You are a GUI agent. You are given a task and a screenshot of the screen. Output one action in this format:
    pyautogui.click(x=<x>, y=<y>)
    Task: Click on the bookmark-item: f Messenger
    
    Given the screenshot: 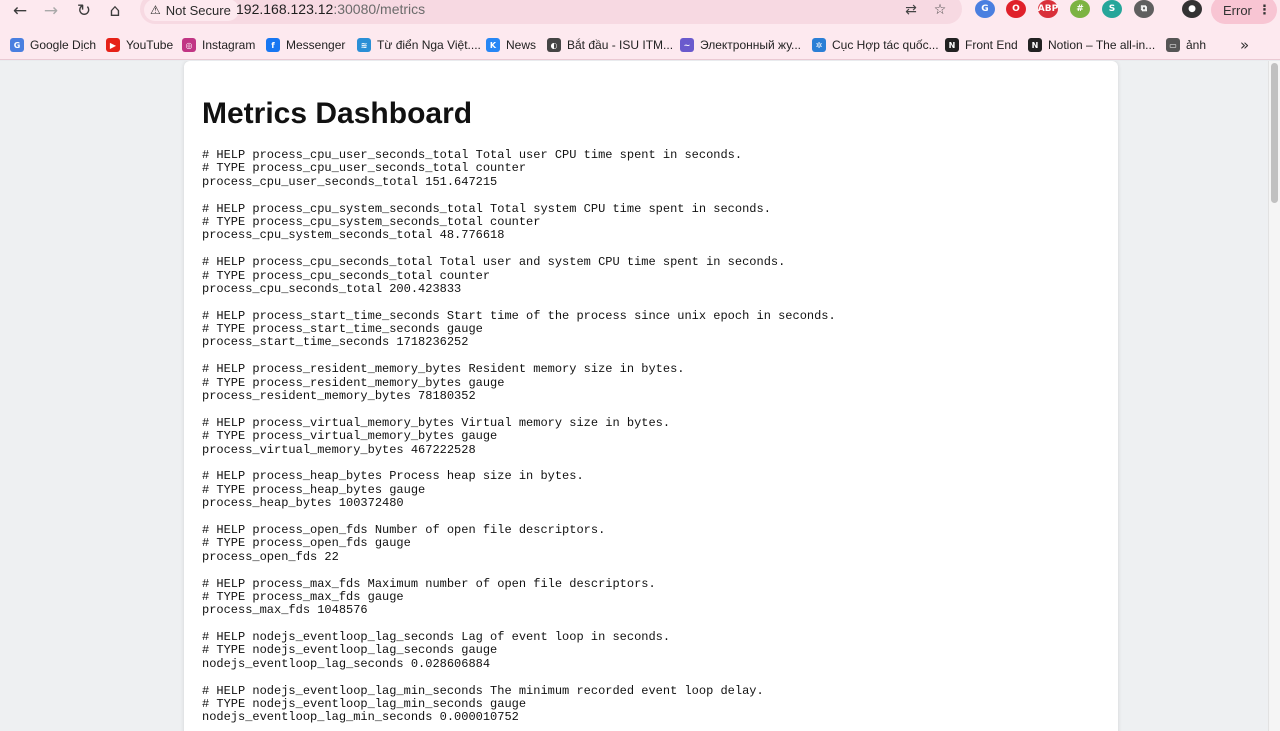 What is the action you would take?
    pyautogui.click(x=305, y=45)
    